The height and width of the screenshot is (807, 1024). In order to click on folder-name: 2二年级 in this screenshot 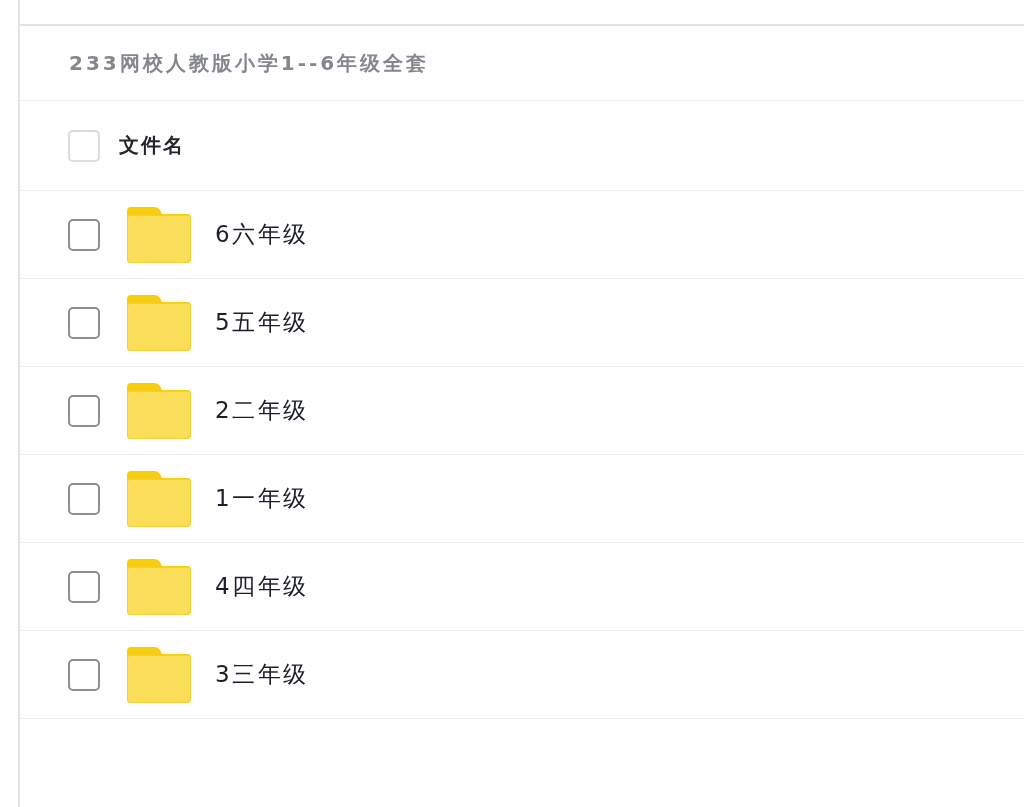, I will do `click(262, 410)`.